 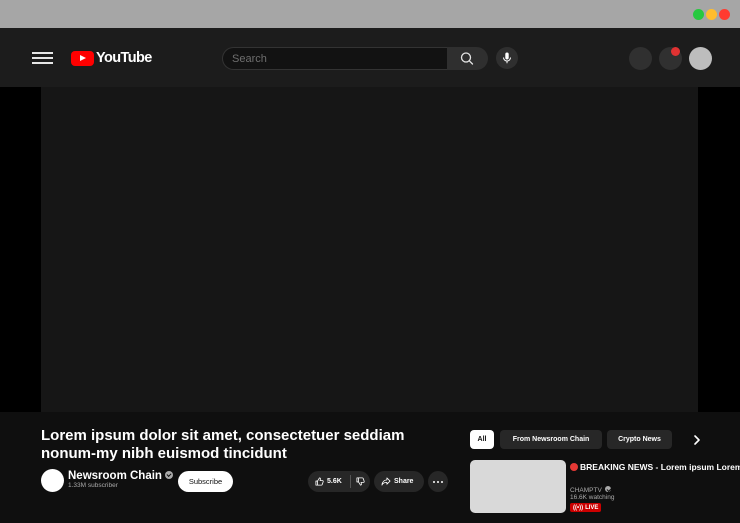 I want to click on channel-name: Newsroom Chain, so click(x=120, y=476).